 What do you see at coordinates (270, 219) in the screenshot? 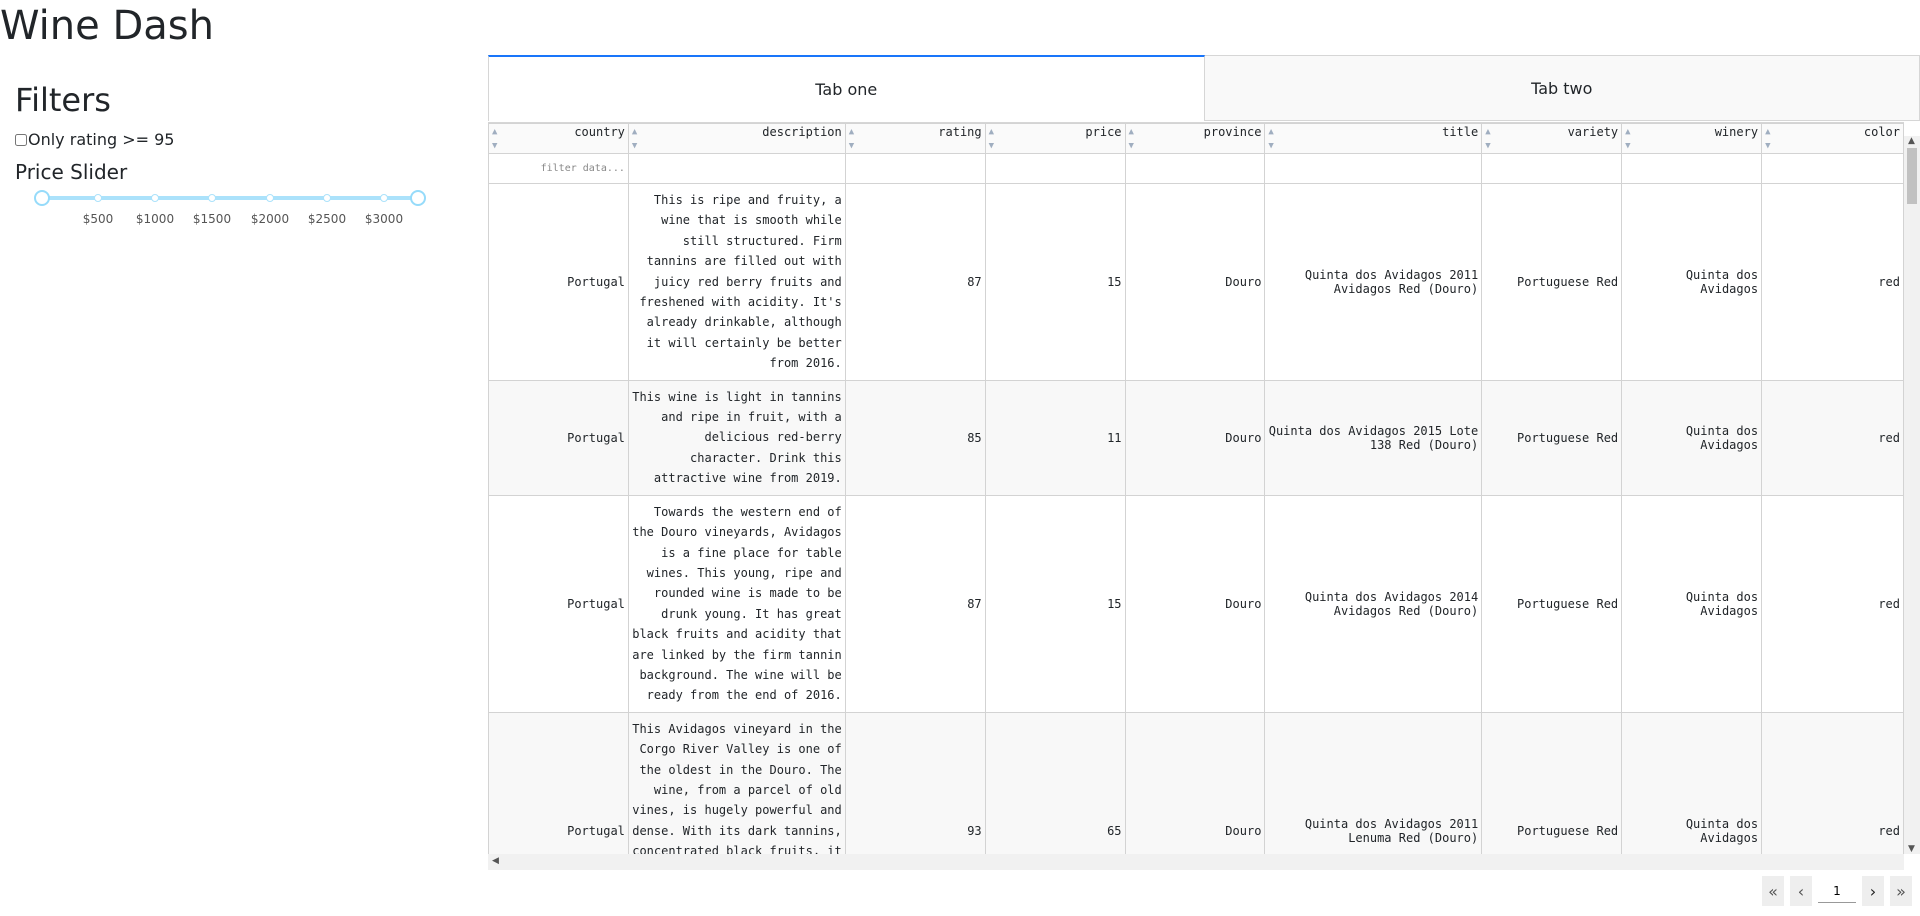
I see `slider-mark: $2000` at bounding box center [270, 219].